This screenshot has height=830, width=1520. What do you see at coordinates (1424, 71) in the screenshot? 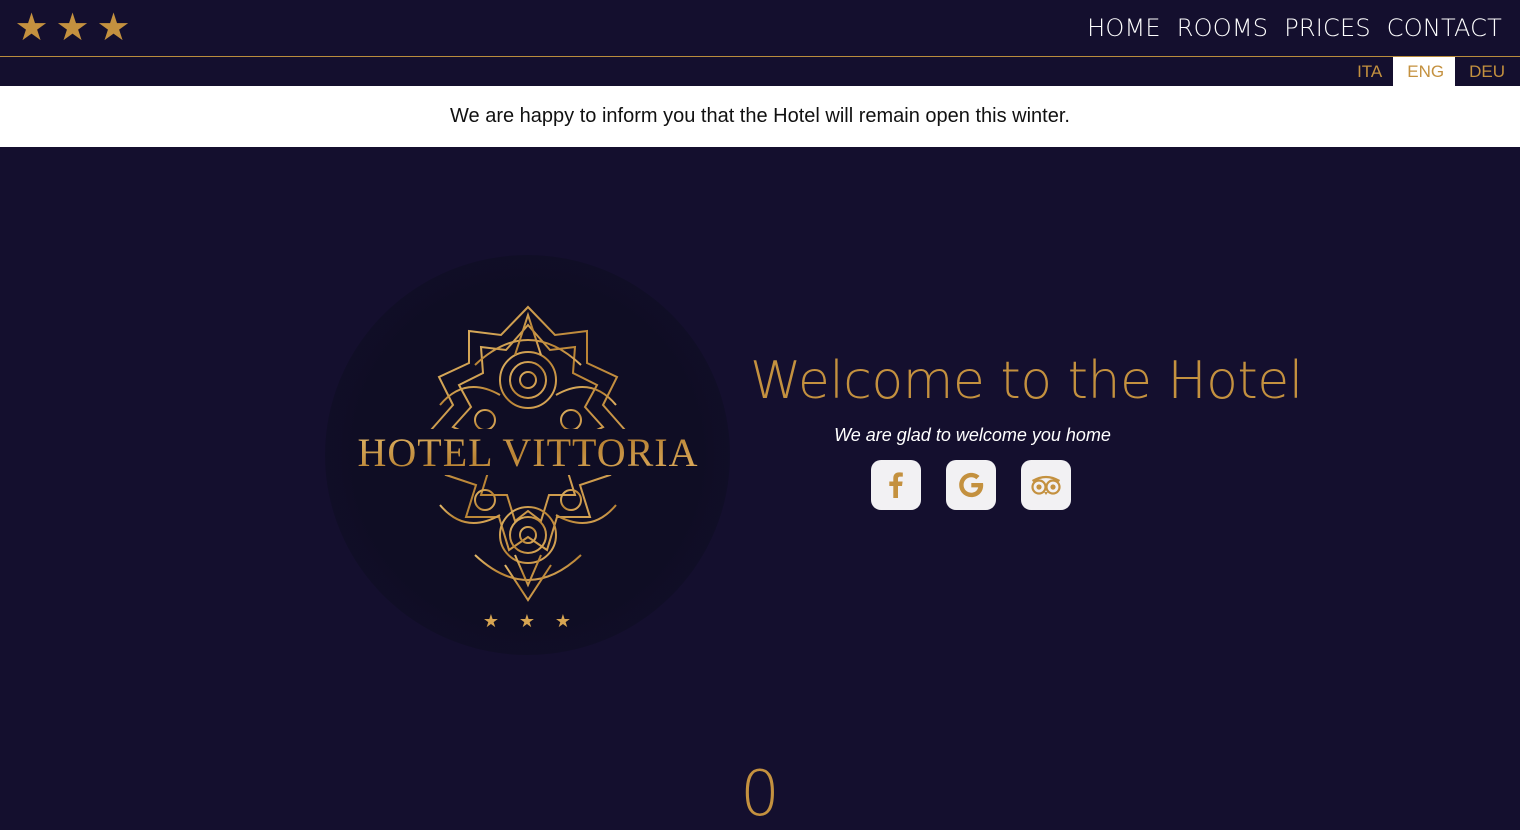
I see `lang-eng: ENG` at bounding box center [1424, 71].